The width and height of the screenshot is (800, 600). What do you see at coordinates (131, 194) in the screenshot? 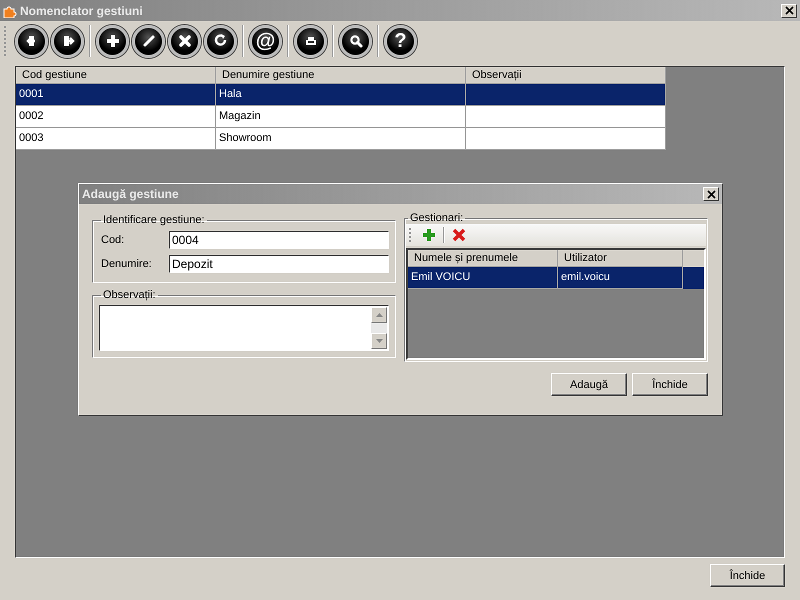
I see `dialog-title: Adaugă gestiune` at bounding box center [131, 194].